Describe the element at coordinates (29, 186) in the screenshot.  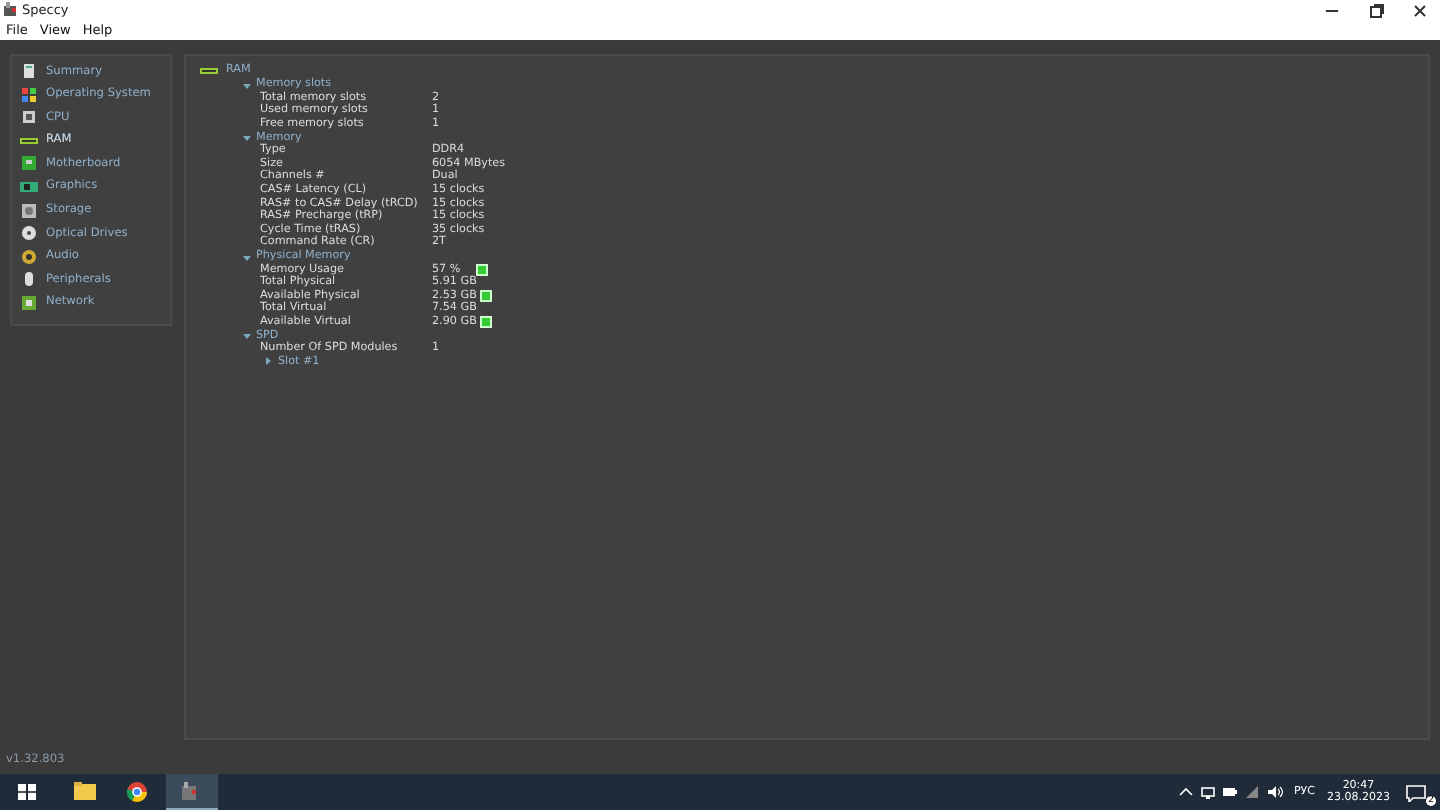
I see `graphics-card-icon` at that location.